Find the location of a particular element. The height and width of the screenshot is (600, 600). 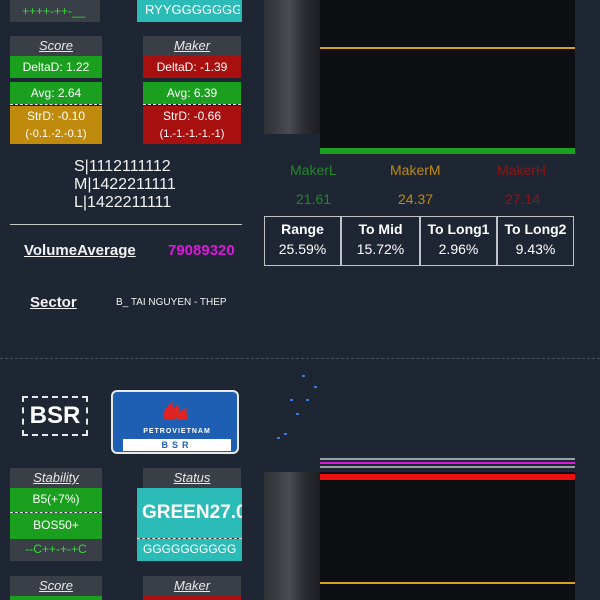

sector-label: Sector is located at coordinates (53, 302).